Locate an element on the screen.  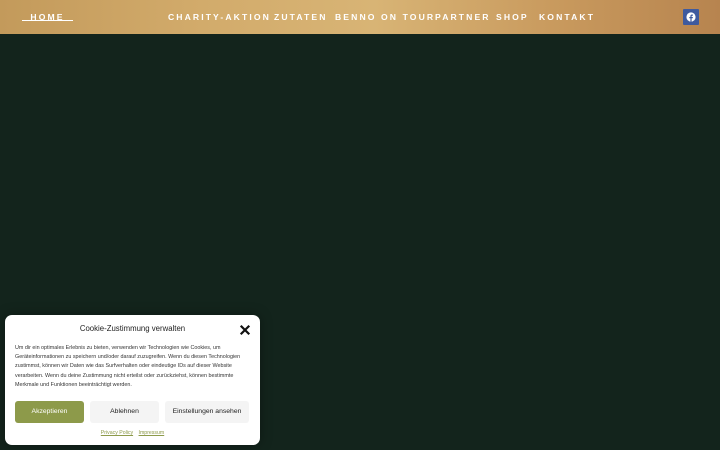
nav-item-home: HOME is located at coordinates (47, 17).